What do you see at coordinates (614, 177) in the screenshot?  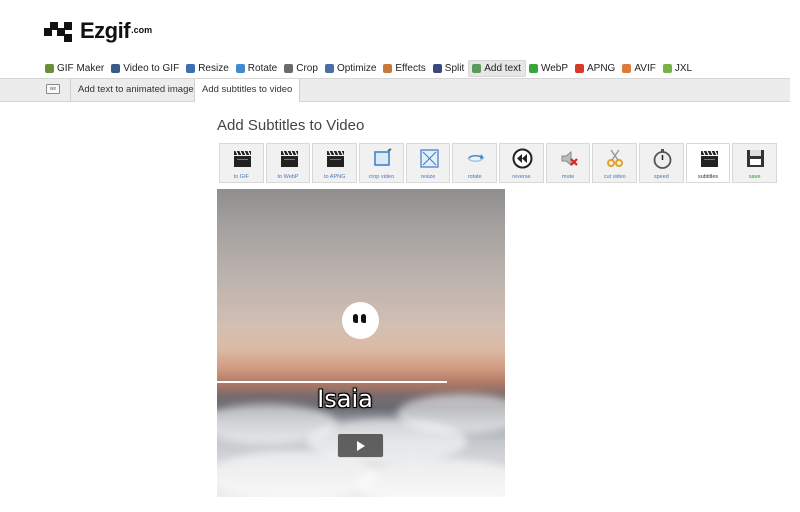 I see `tool-label: cut video` at bounding box center [614, 177].